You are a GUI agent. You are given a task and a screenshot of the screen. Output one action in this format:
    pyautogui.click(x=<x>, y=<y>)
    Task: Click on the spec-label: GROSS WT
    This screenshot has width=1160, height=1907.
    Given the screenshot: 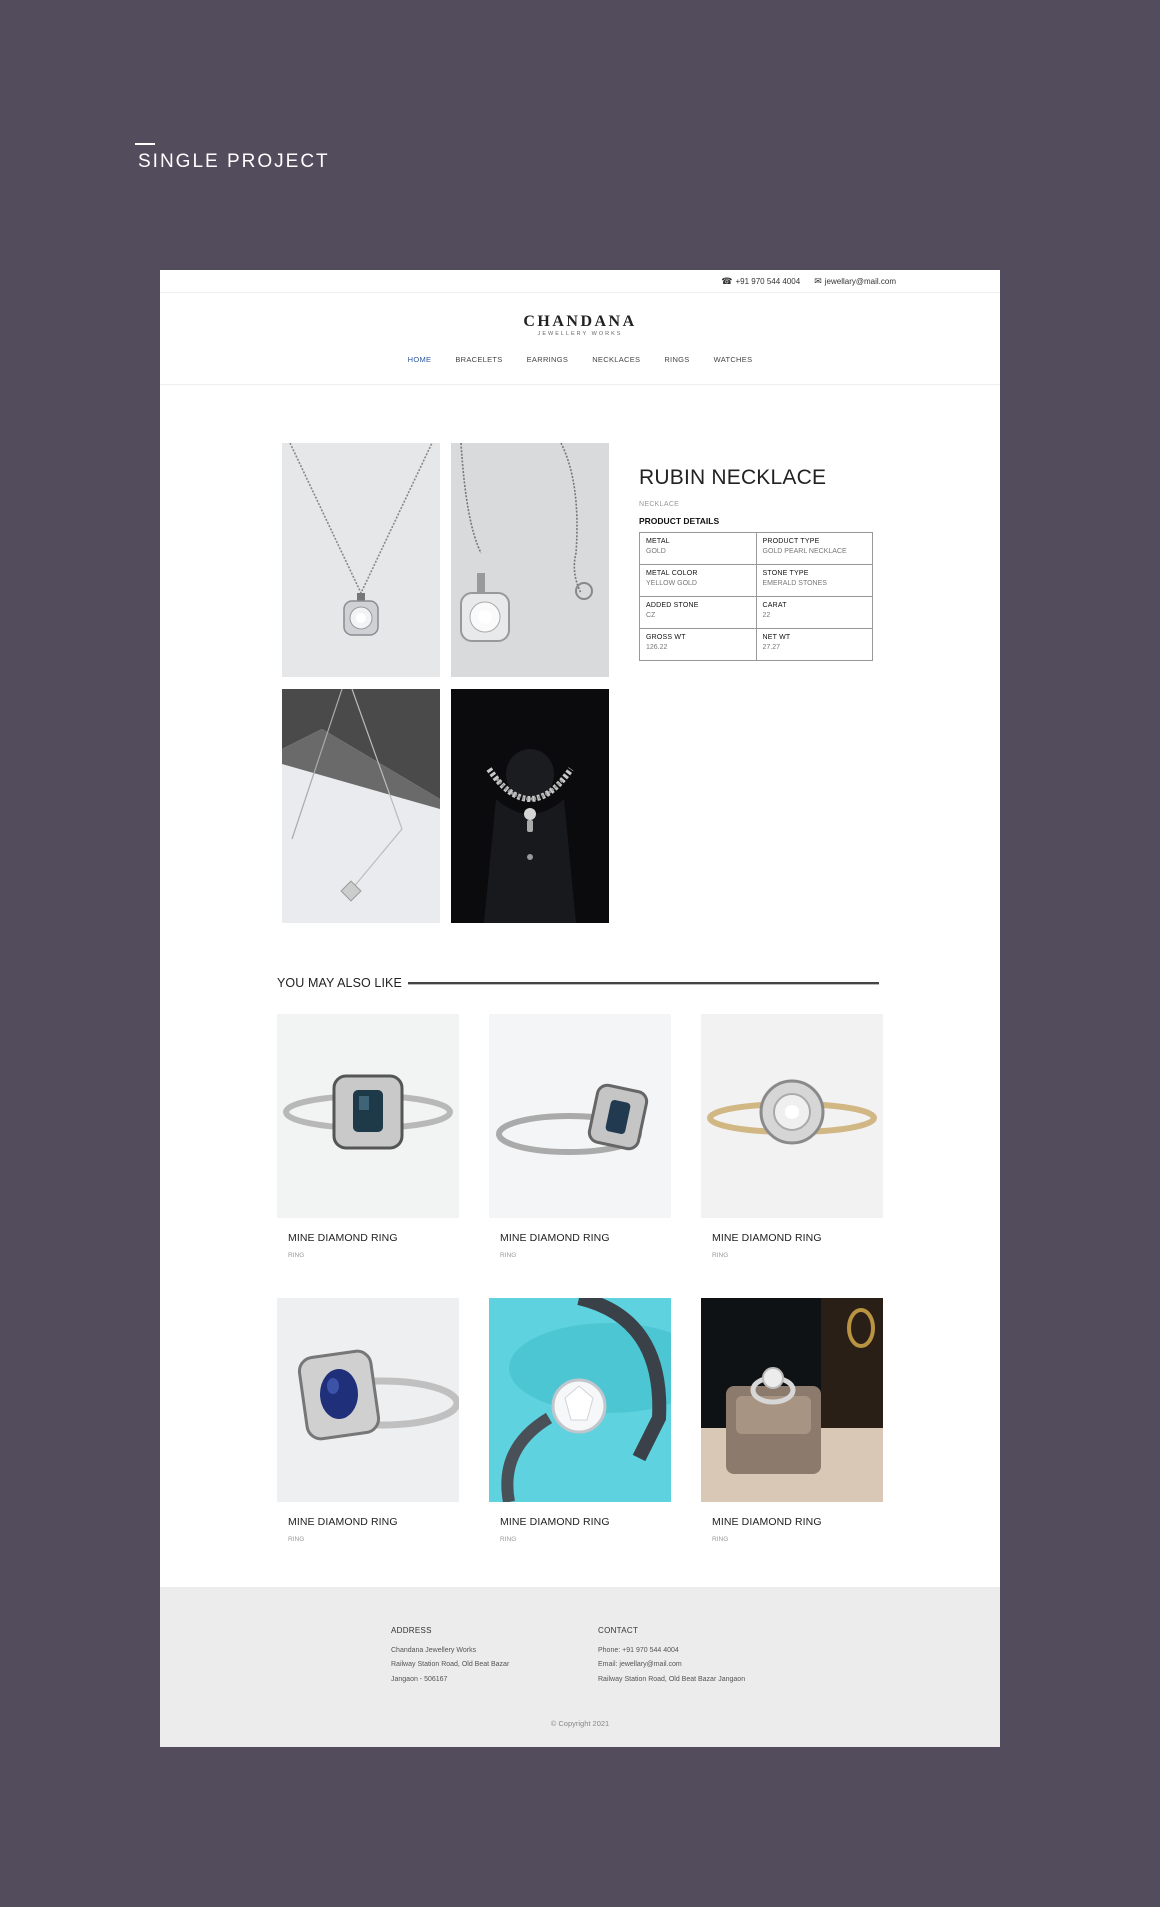 What is the action you would take?
    pyautogui.click(x=666, y=637)
    